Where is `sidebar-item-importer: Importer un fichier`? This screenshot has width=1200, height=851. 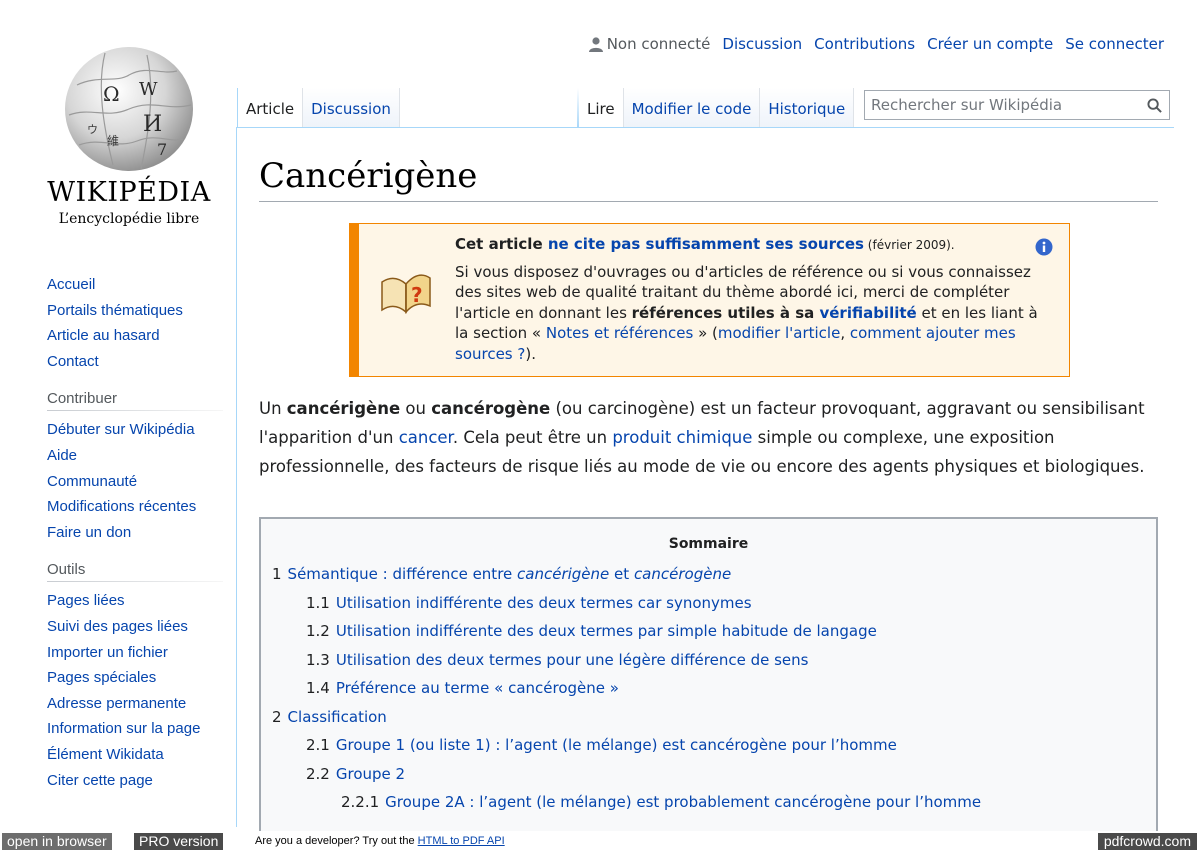 sidebar-item-importer: Importer un fichier is located at coordinates (136, 653).